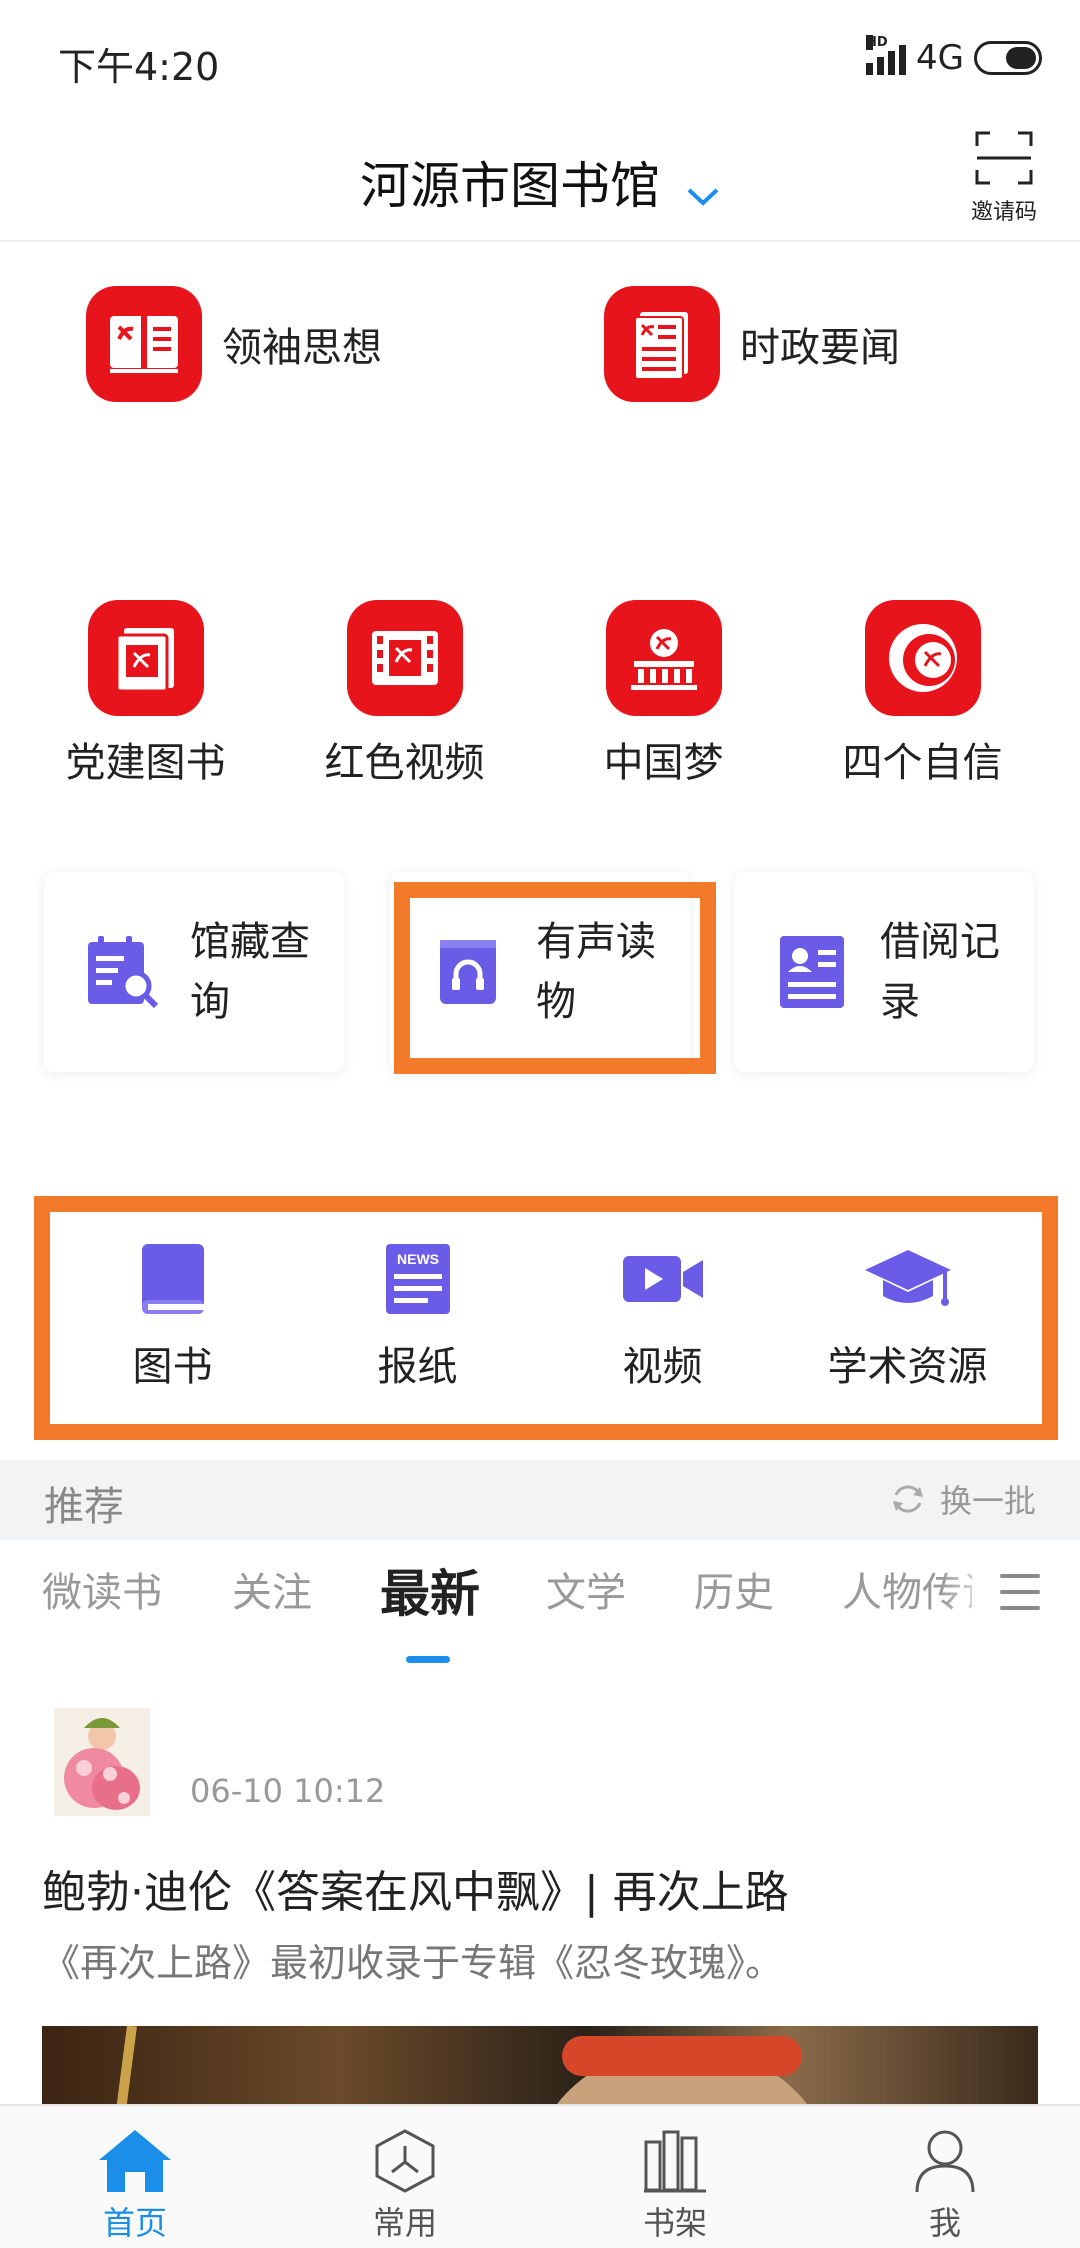 Image resolution: width=1080 pixels, height=2248 pixels. Describe the element at coordinates (945, 2161) in the screenshot. I see `profile-icon` at that location.